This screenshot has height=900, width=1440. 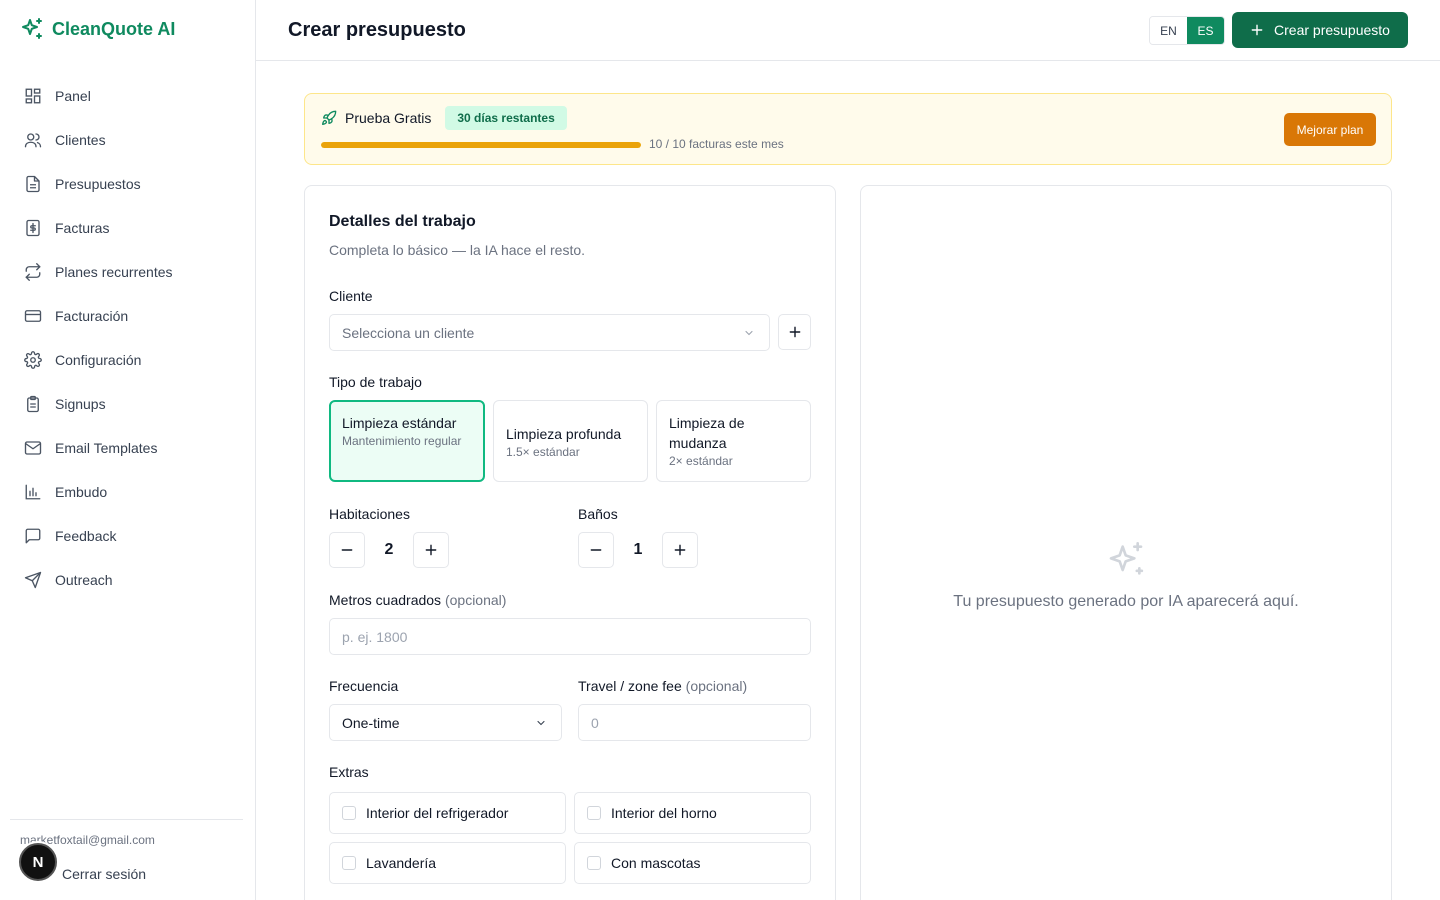 I want to click on baths-decrement-button, so click(x=596, y=550).